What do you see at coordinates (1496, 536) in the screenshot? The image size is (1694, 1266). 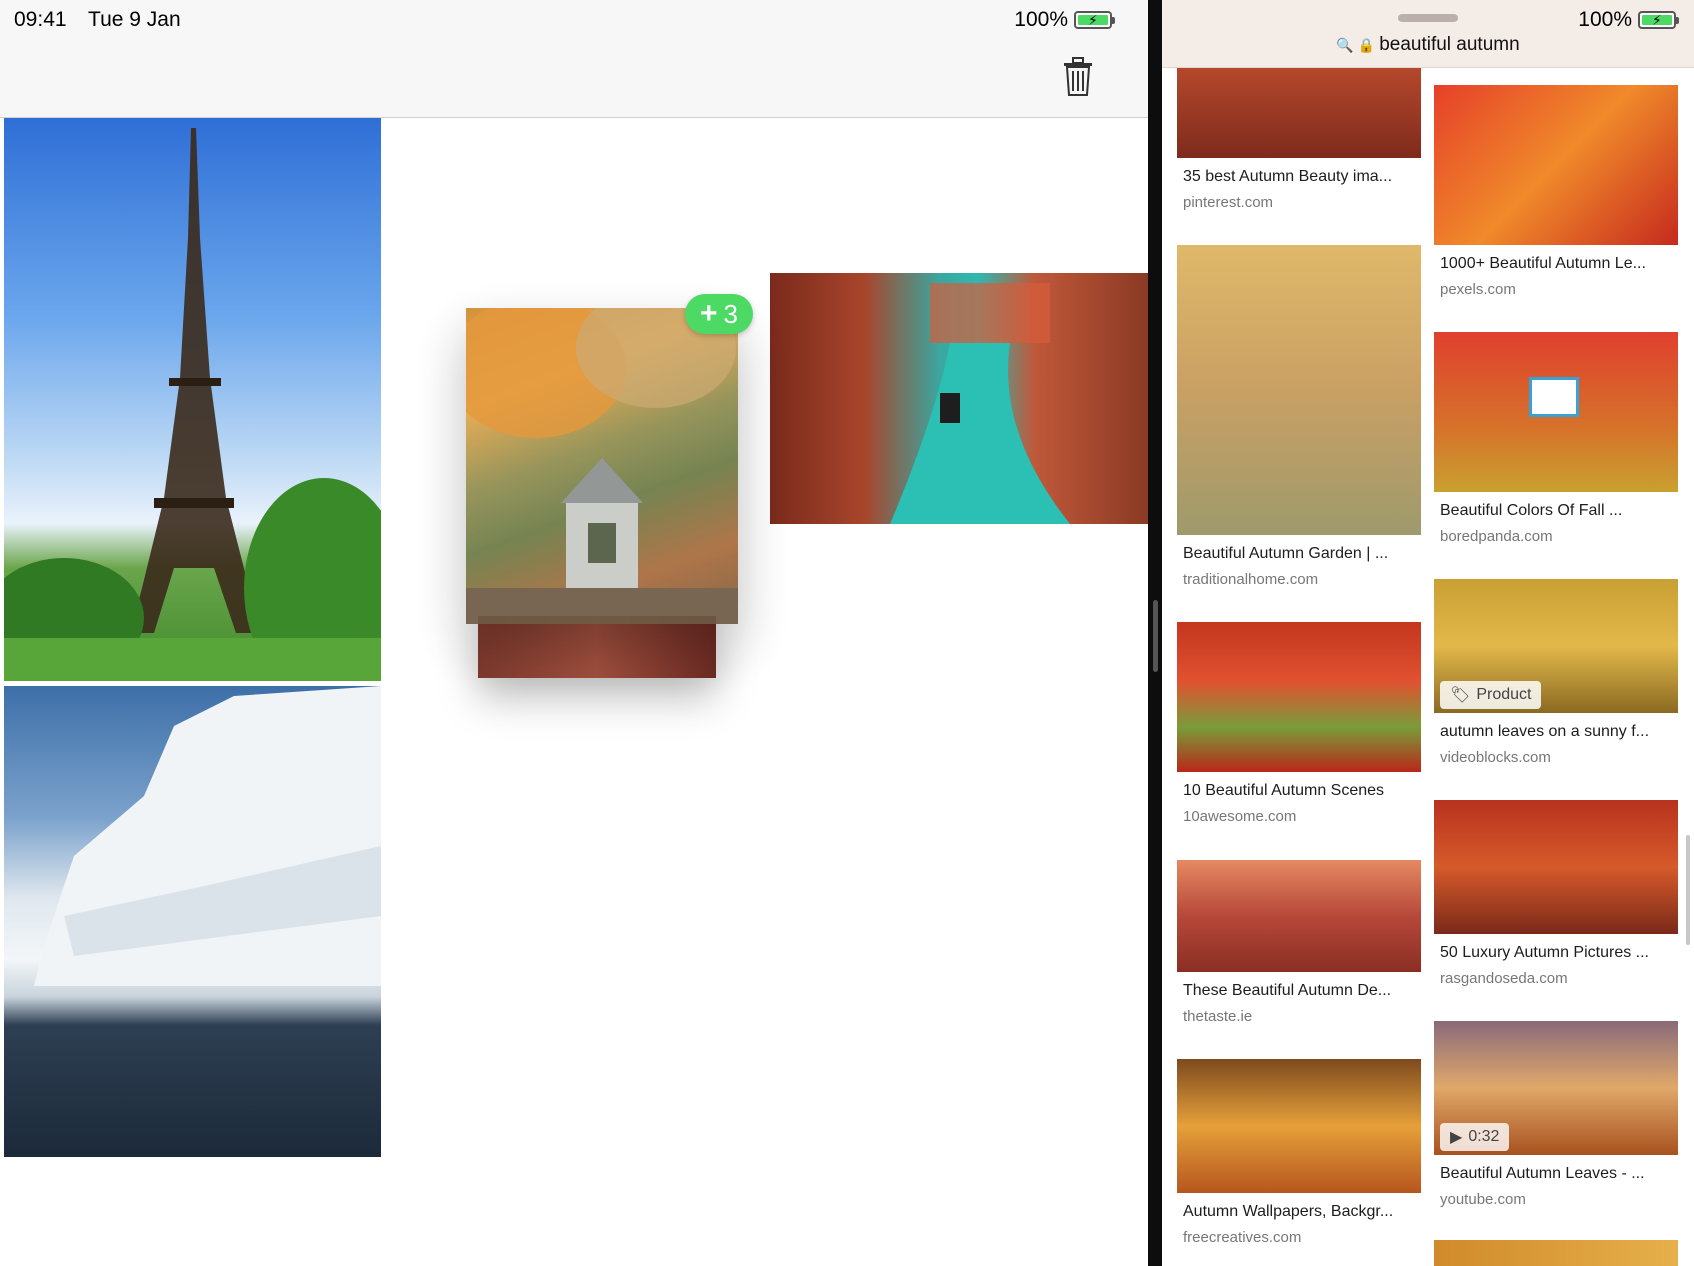 I see `result-source: boredpanda.com` at bounding box center [1496, 536].